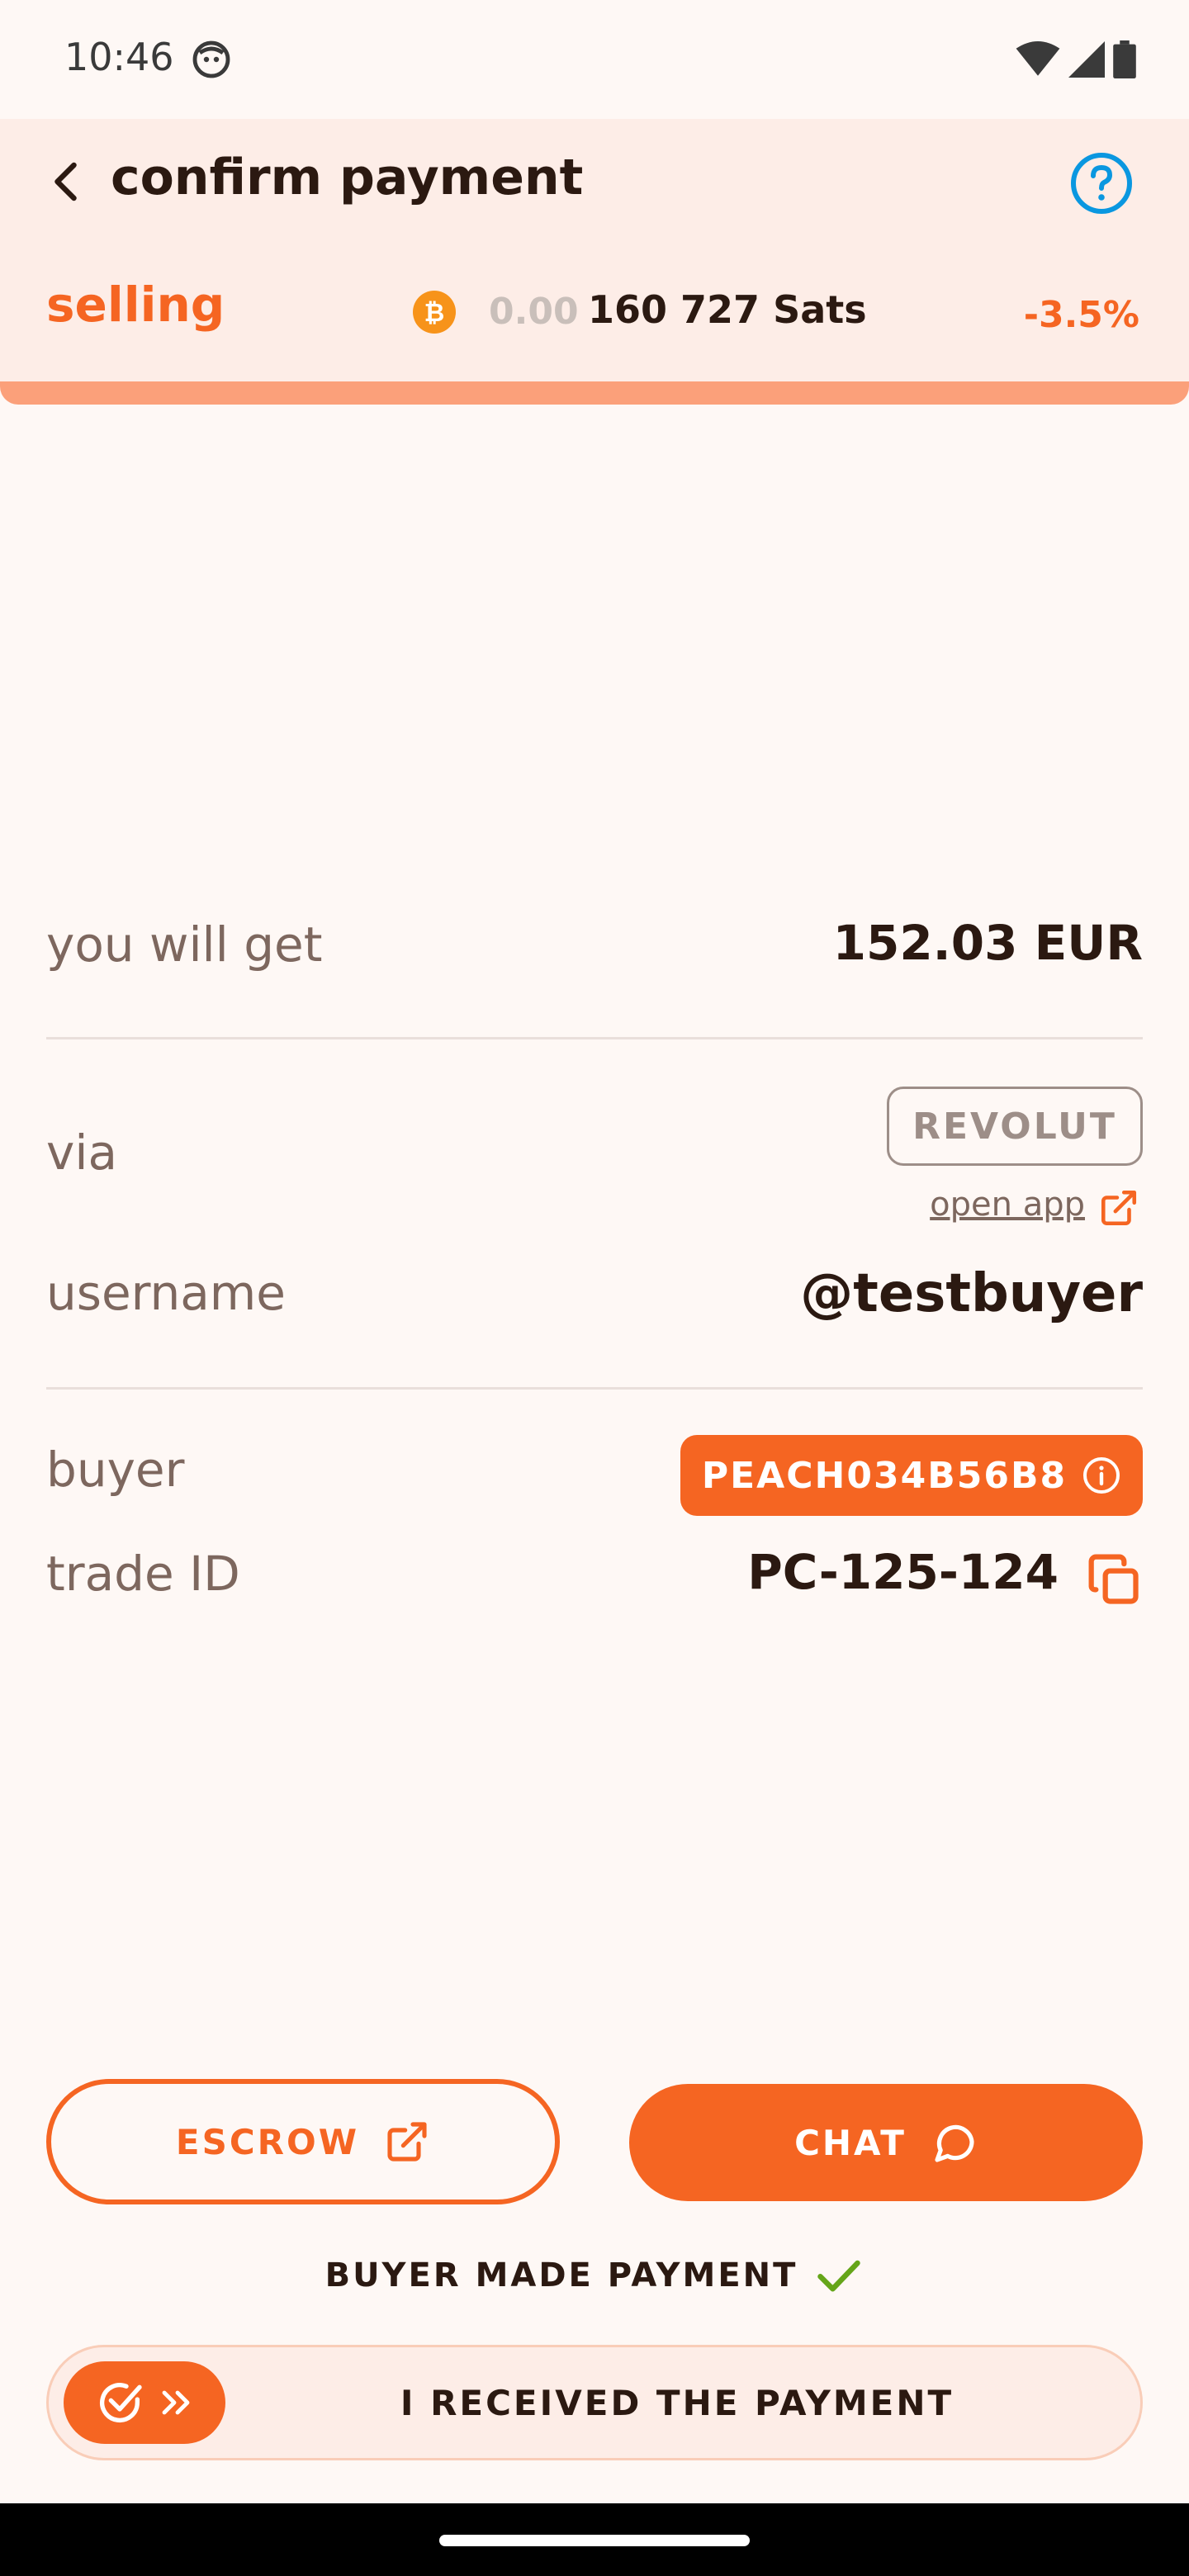 This screenshot has height=2576, width=1189. What do you see at coordinates (119, 57) in the screenshot?
I see `status-time: 10:46` at bounding box center [119, 57].